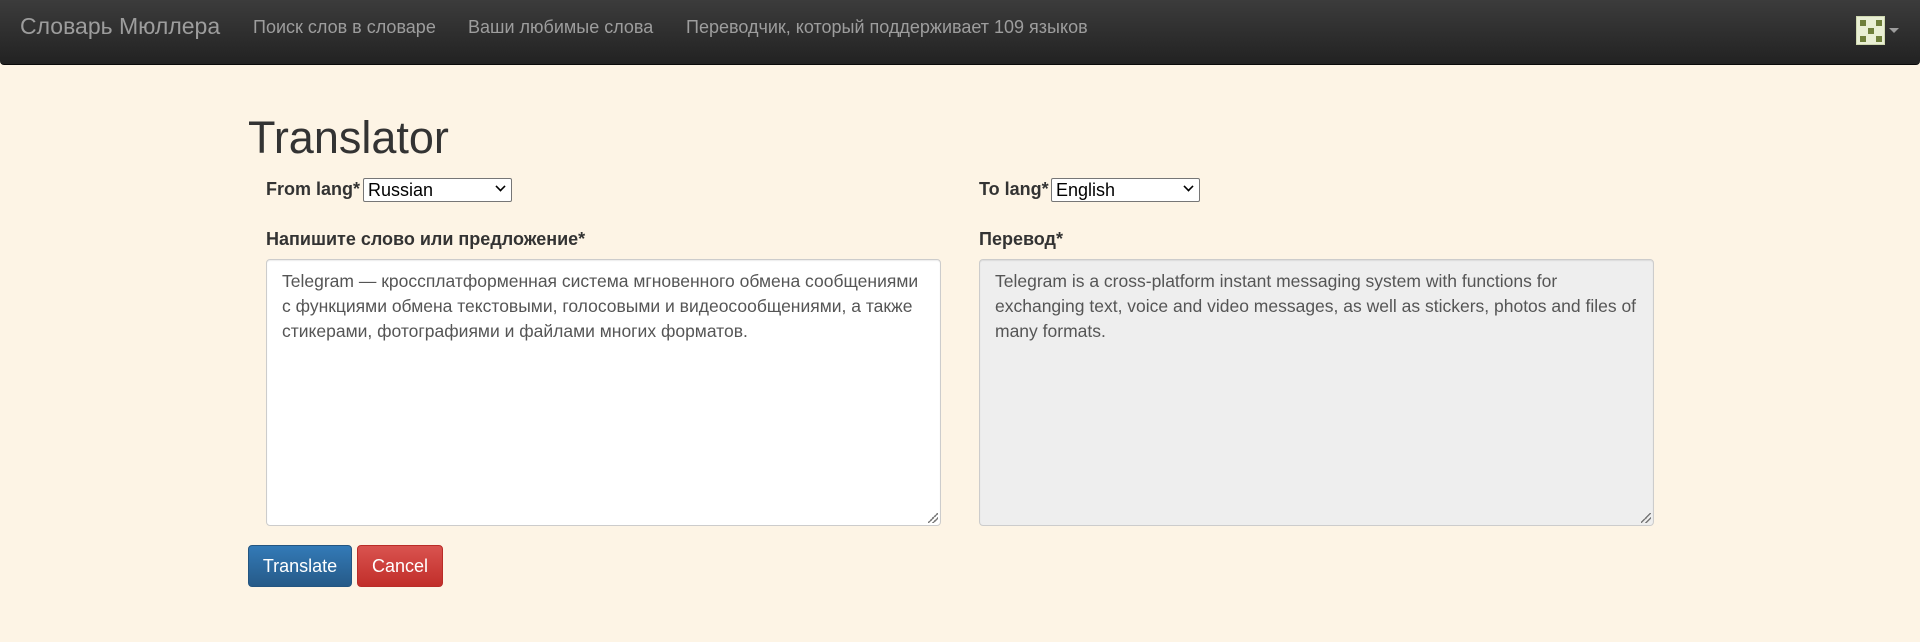 This screenshot has width=1920, height=642. I want to click on from-lang-selected: Russian, so click(401, 190).